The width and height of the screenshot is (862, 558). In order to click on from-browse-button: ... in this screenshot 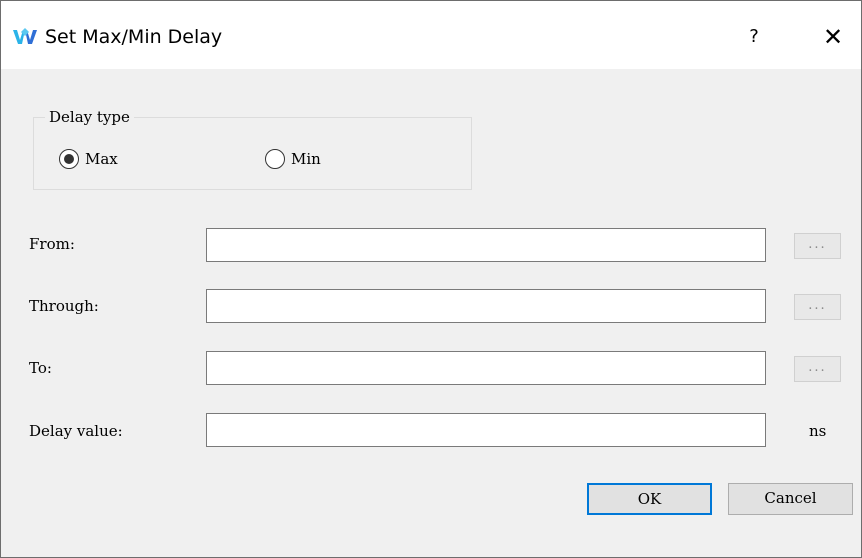, I will do `click(817, 246)`.